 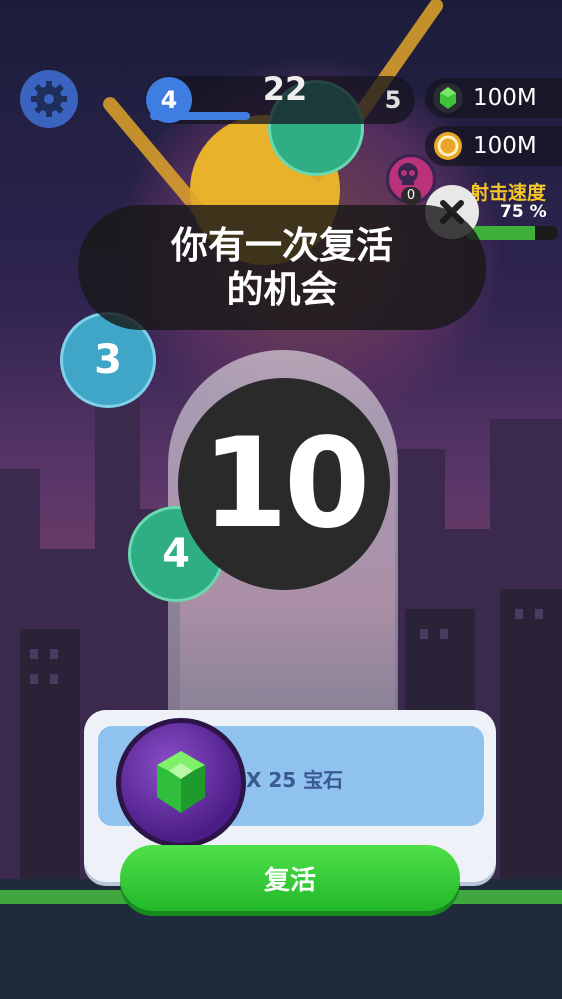 I want to click on gem-icon, so click(x=448, y=98).